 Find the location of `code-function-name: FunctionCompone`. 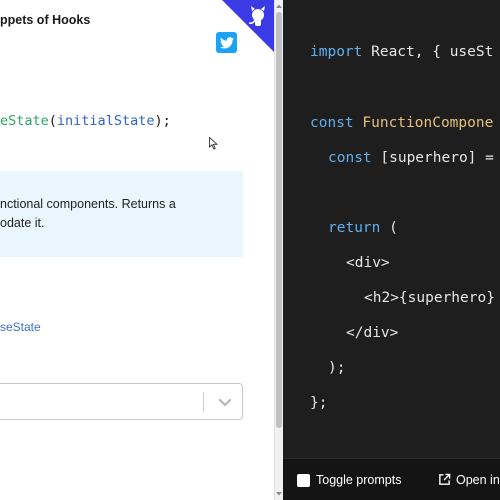

code-function-name: FunctionCompone is located at coordinates (423, 123).